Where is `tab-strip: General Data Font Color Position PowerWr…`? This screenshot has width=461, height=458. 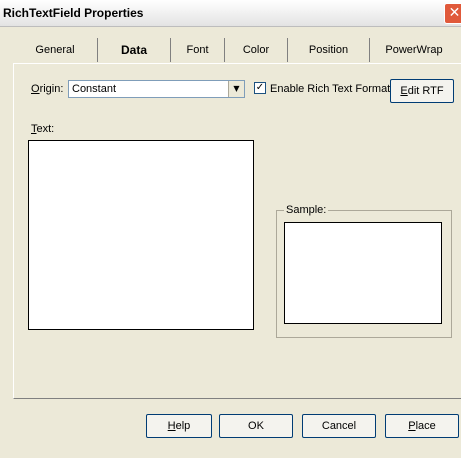 tab-strip: General Data Font Color Position PowerWr… is located at coordinates (235, 50).